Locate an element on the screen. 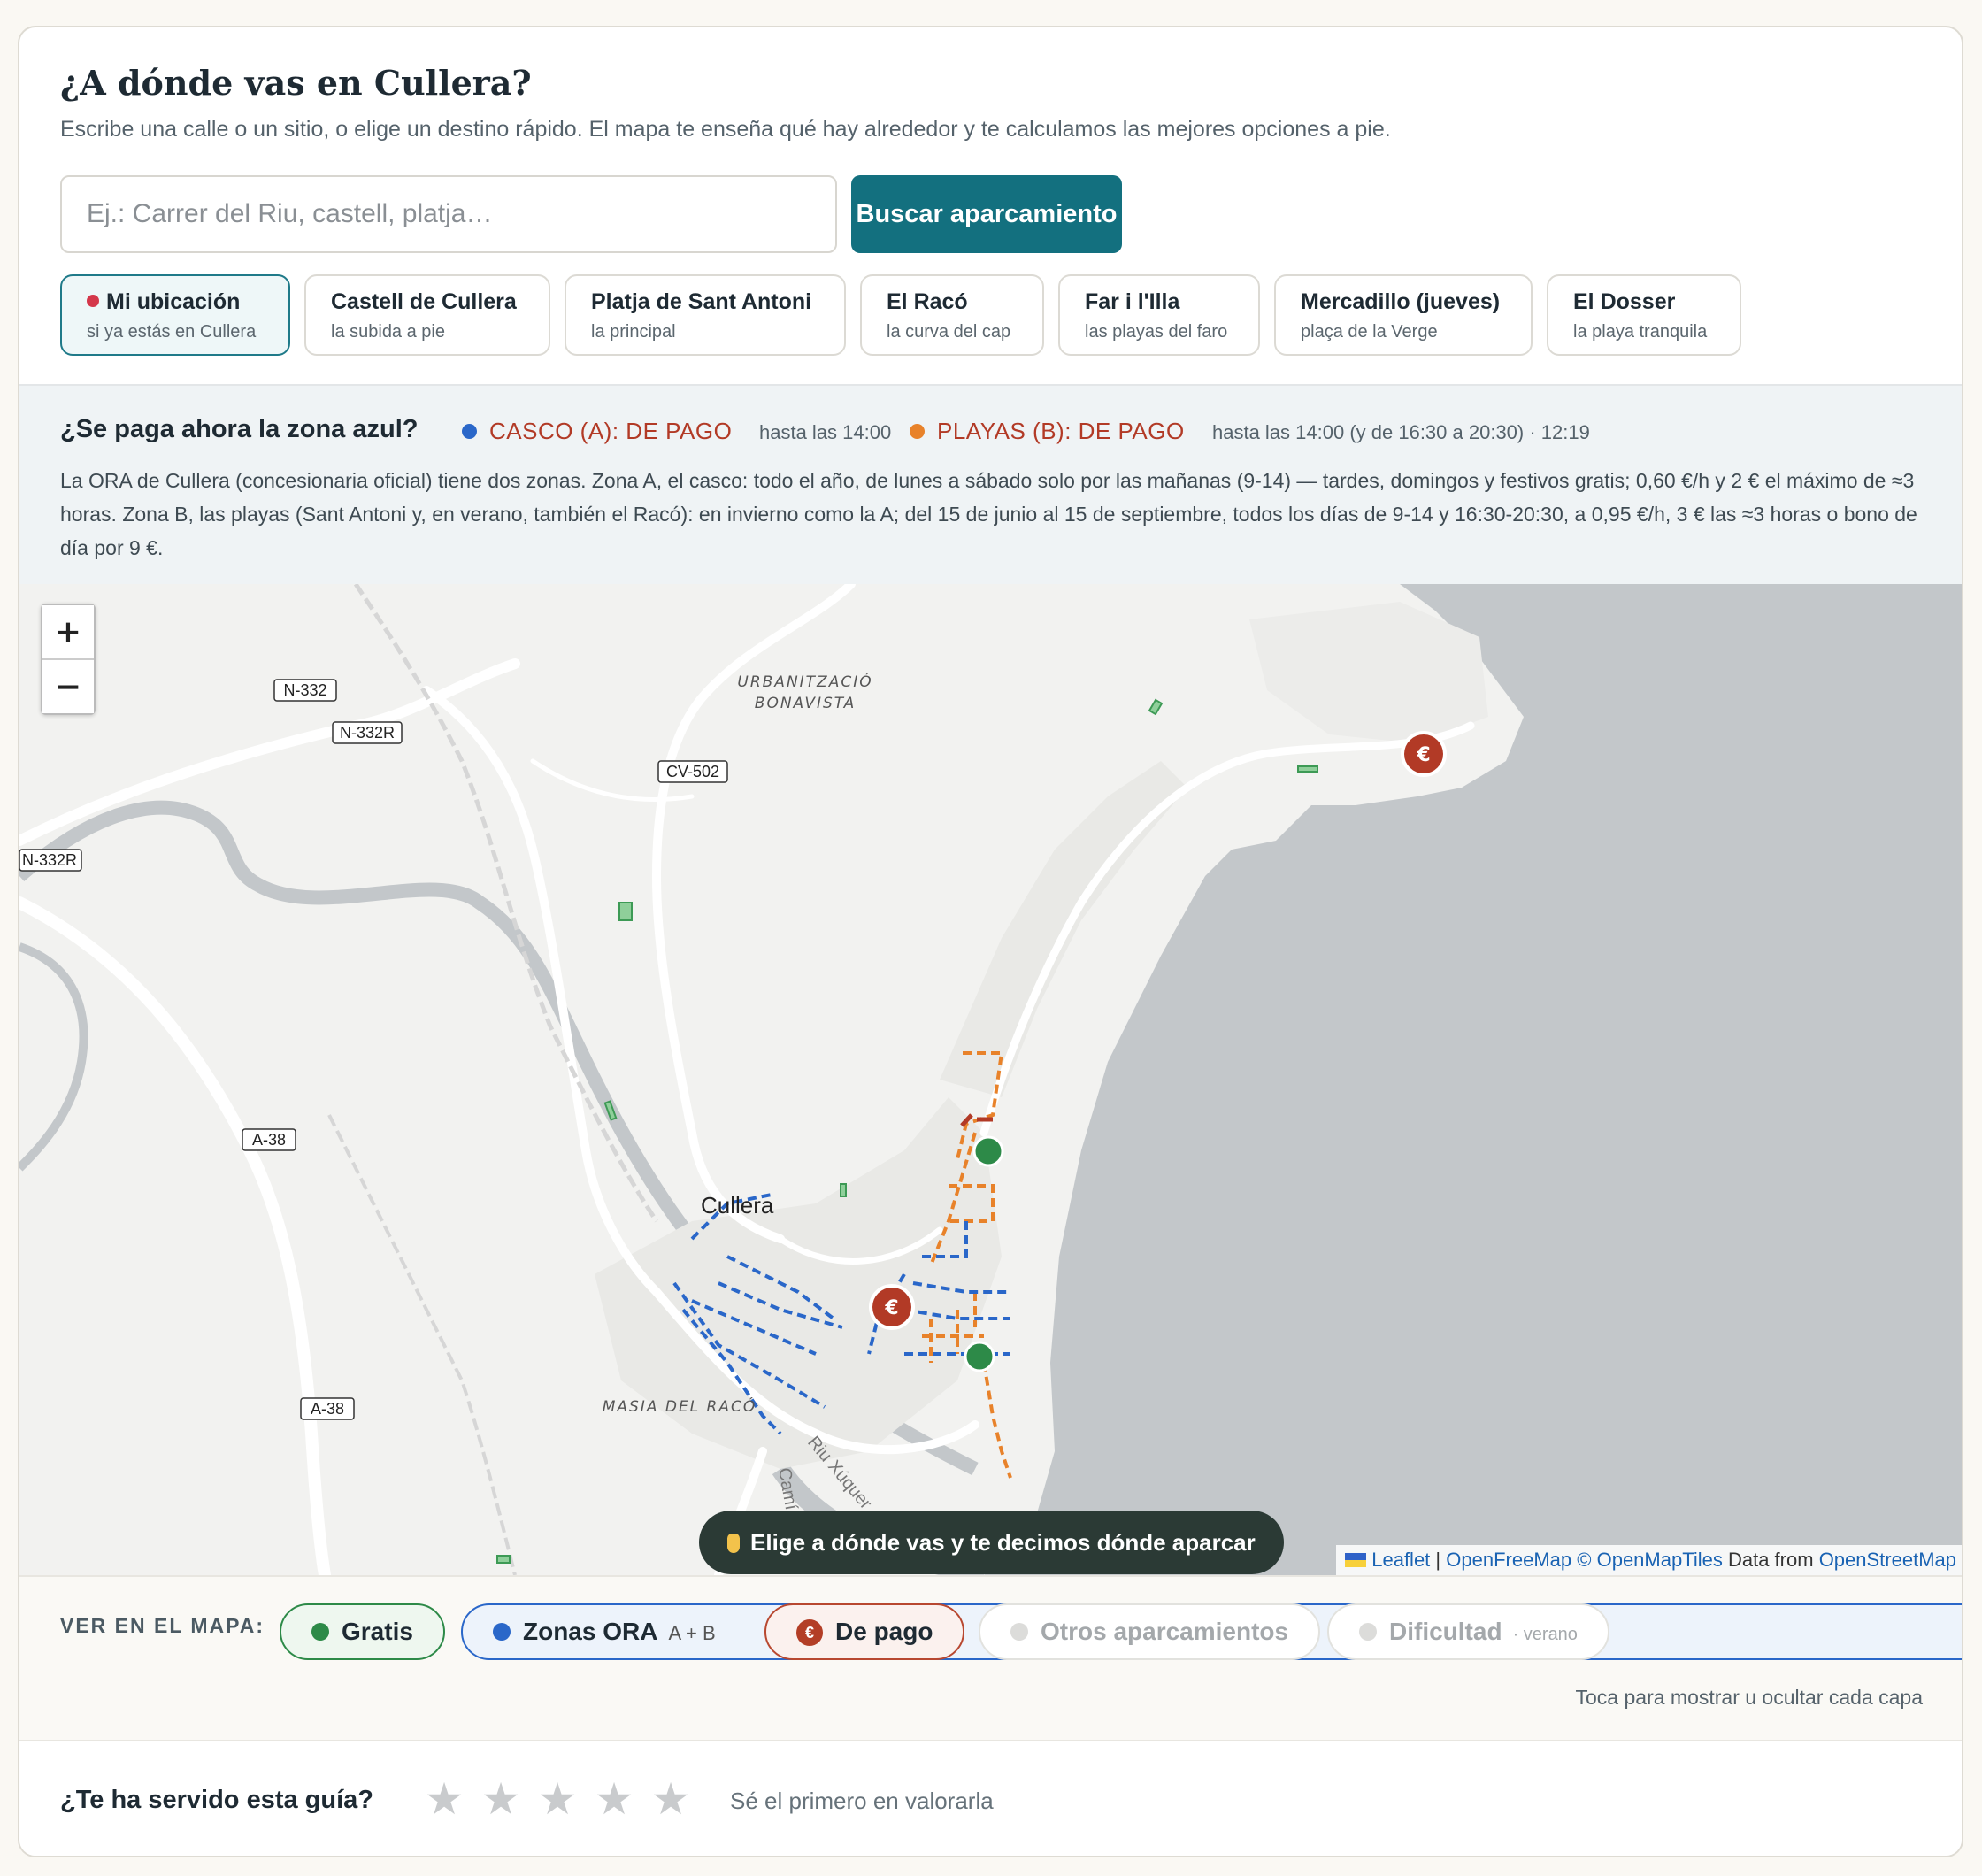  search-input is located at coordinates (448, 214).